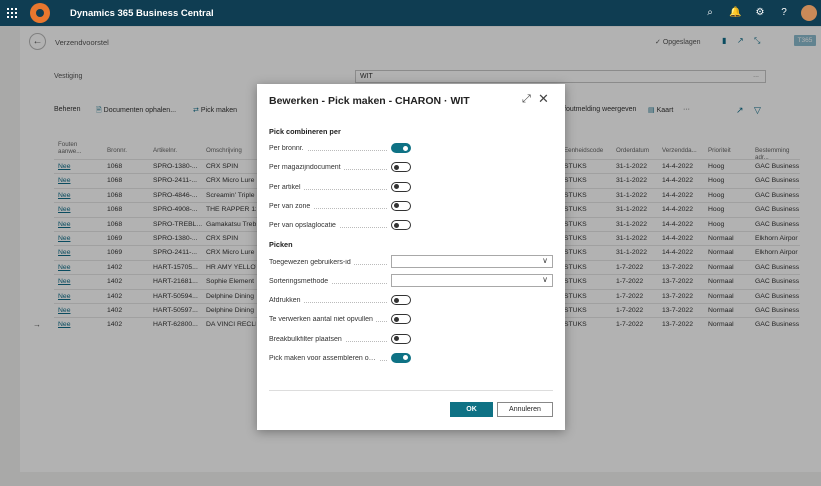 The image size is (821, 486). I want to click on sorting-method-label: Sorteringsmethode, so click(300, 281).